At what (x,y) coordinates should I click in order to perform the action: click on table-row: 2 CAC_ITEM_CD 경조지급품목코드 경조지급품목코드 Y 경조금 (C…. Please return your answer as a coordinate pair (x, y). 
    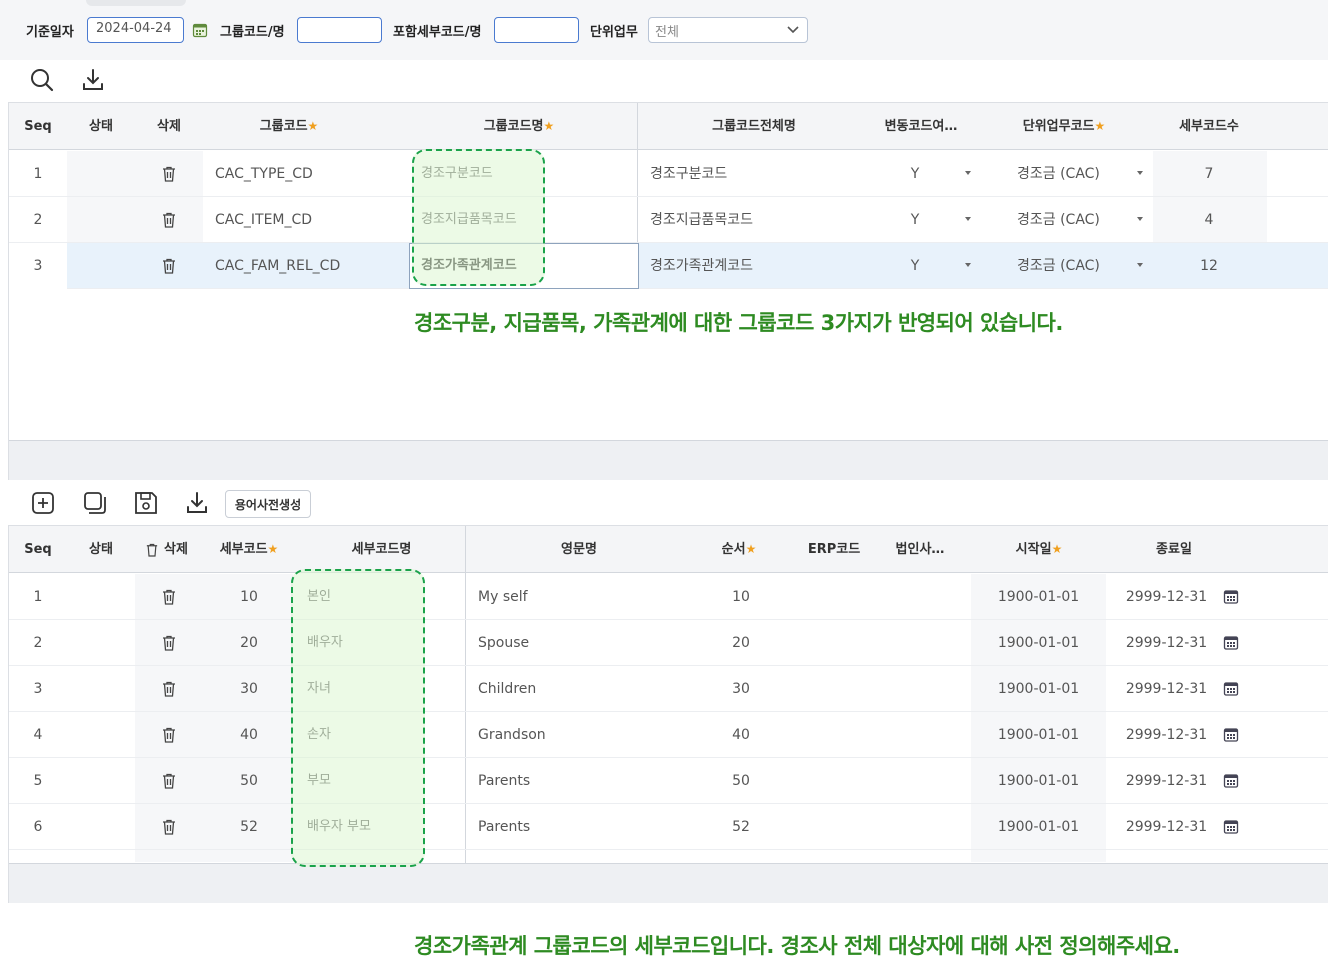
    Looking at the image, I should click on (668, 220).